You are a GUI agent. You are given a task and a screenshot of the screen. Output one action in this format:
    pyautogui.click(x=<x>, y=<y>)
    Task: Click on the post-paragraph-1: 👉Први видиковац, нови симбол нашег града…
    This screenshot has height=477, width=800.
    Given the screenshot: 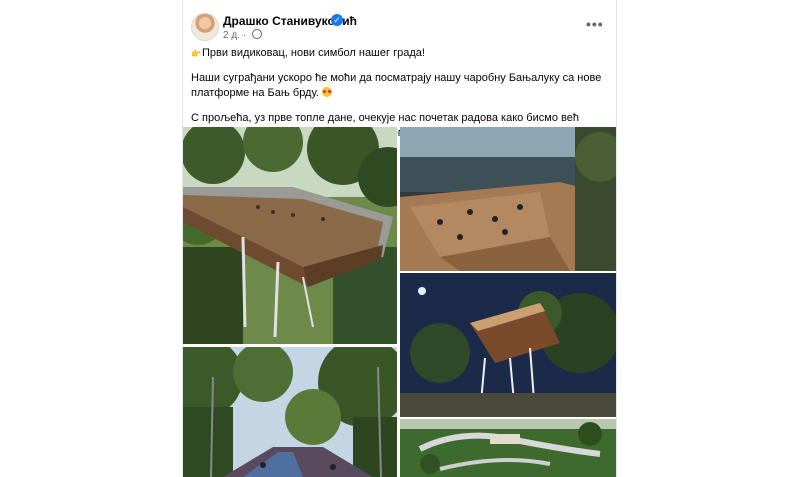 What is the action you would take?
    pyautogui.click(x=308, y=53)
    